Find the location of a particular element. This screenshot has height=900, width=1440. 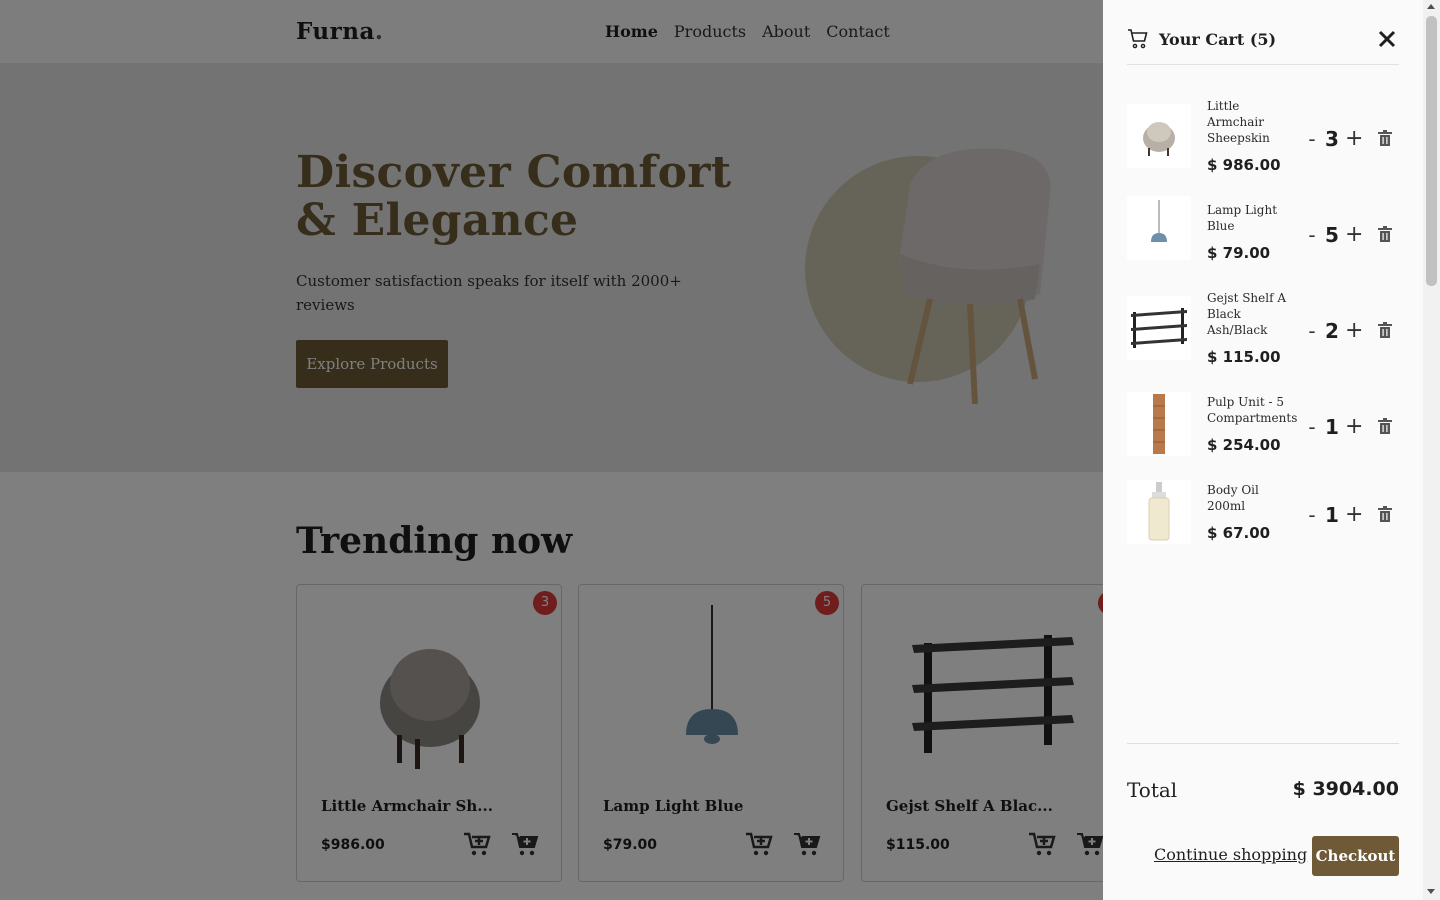

scroll-up-arrow is located at coordinates (1431, 6).